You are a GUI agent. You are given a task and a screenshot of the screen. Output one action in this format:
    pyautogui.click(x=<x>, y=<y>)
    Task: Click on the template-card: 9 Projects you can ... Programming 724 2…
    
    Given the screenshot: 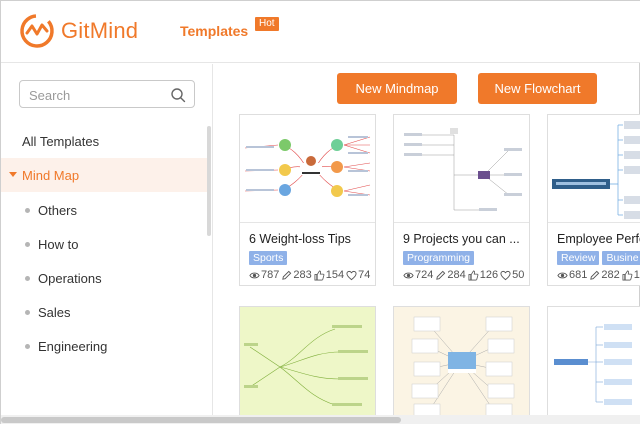 What is the action you would take?
    pyautogui.click(x=461, y=200)
    